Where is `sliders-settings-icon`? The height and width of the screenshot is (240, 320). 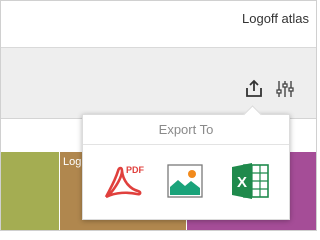 sliders-settings-icon is located at coordinates (285, 89).